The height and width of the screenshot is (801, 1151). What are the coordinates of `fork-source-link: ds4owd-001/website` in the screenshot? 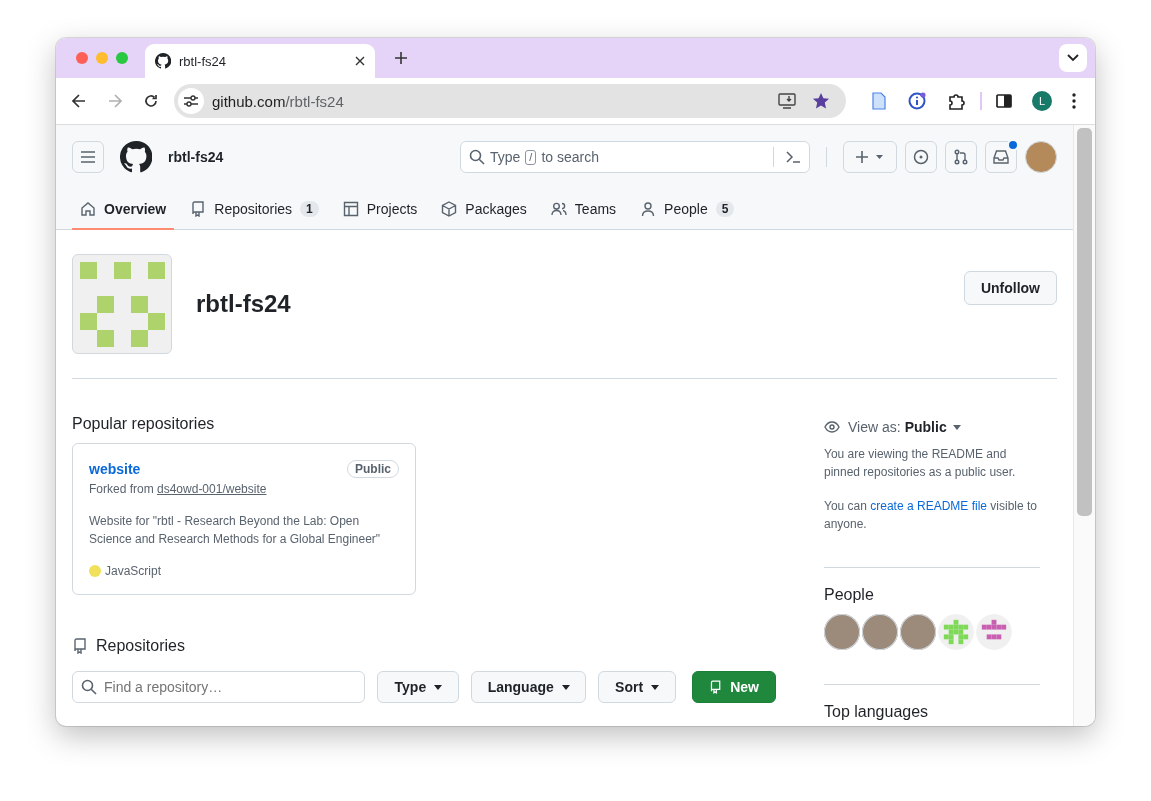 It's located at (212, 489).